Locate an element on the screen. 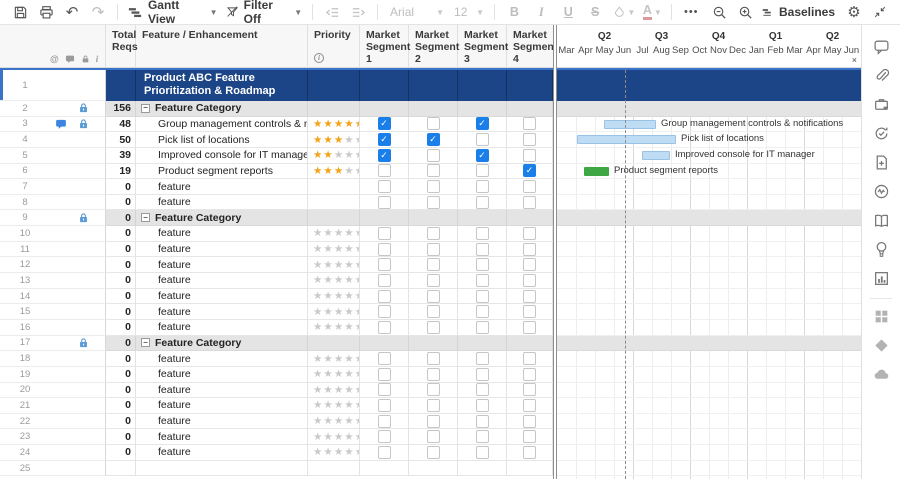  lock-column-icon is located at coordinates (85, 59).